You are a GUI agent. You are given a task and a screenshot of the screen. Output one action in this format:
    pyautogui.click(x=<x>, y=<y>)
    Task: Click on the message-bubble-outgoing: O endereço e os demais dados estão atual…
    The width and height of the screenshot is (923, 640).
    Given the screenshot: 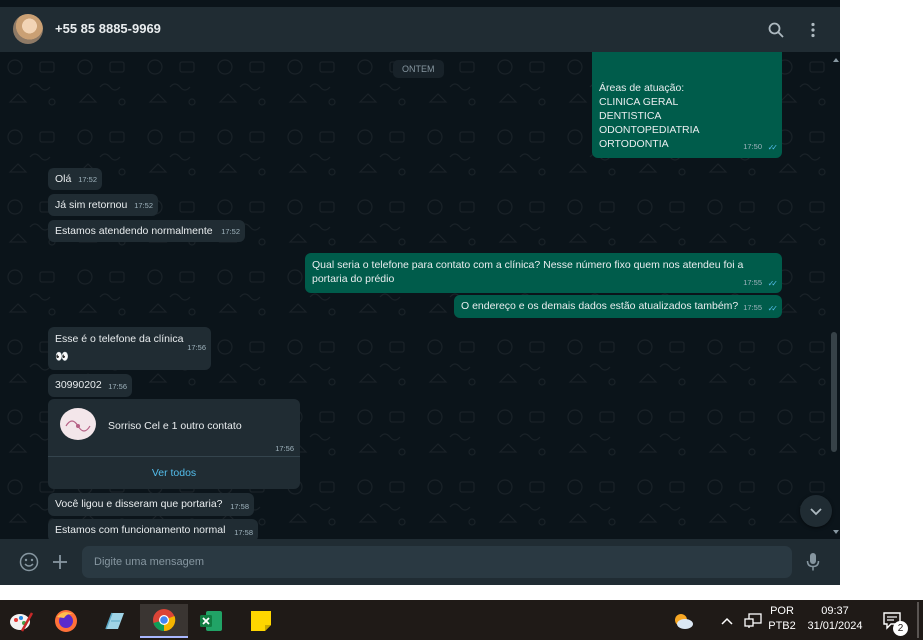 What is the action you would take?
    pyautogui.click(x=618, y=306)
    